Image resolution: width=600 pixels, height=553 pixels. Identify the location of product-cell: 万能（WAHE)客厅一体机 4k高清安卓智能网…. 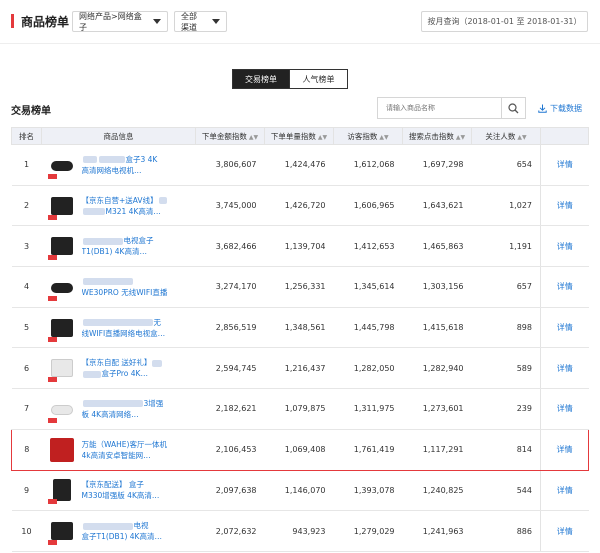
(118, 449).